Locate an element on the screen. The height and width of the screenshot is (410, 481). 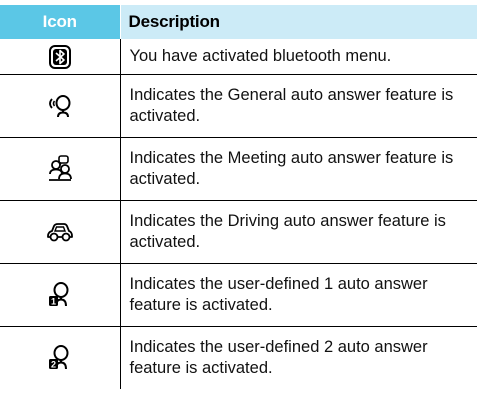
row-description: You have activated bluetooth menu. is located at coordinates (298, 57).